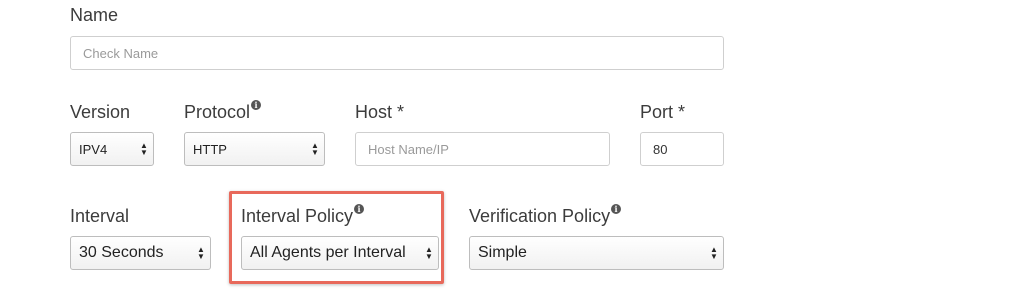  Describe the element at coordinates (94, 15) in the screenshot. I see `name-label: Name` at that location.